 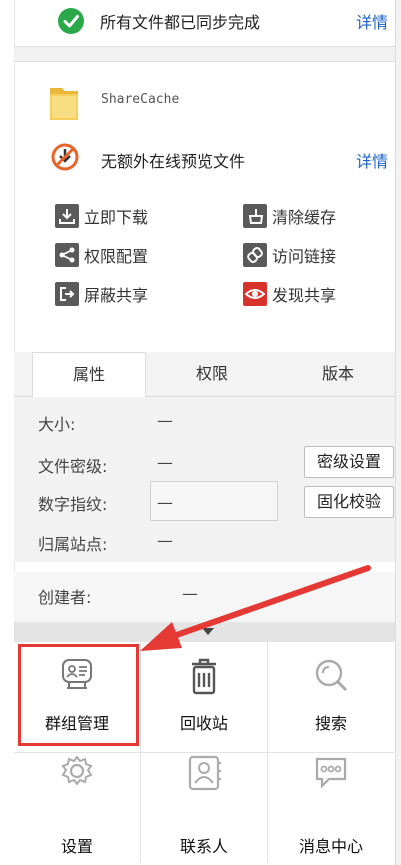 I want to click on download-icon, so click(x=67, y=216).